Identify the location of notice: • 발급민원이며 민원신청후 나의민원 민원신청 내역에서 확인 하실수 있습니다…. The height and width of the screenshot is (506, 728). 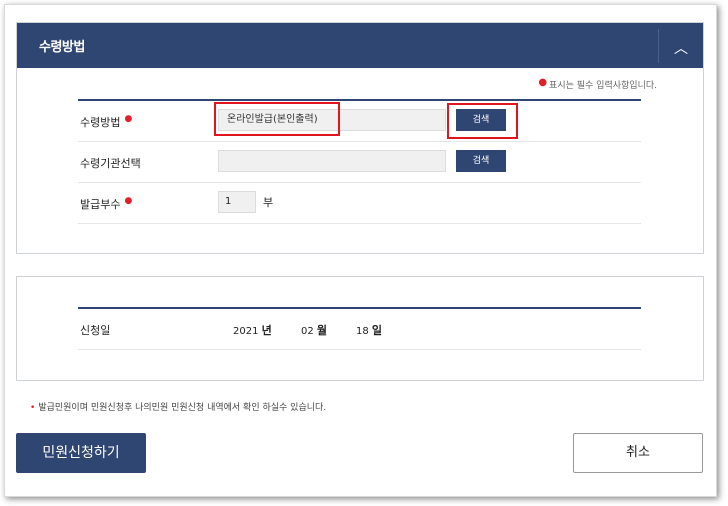
(178, 406).